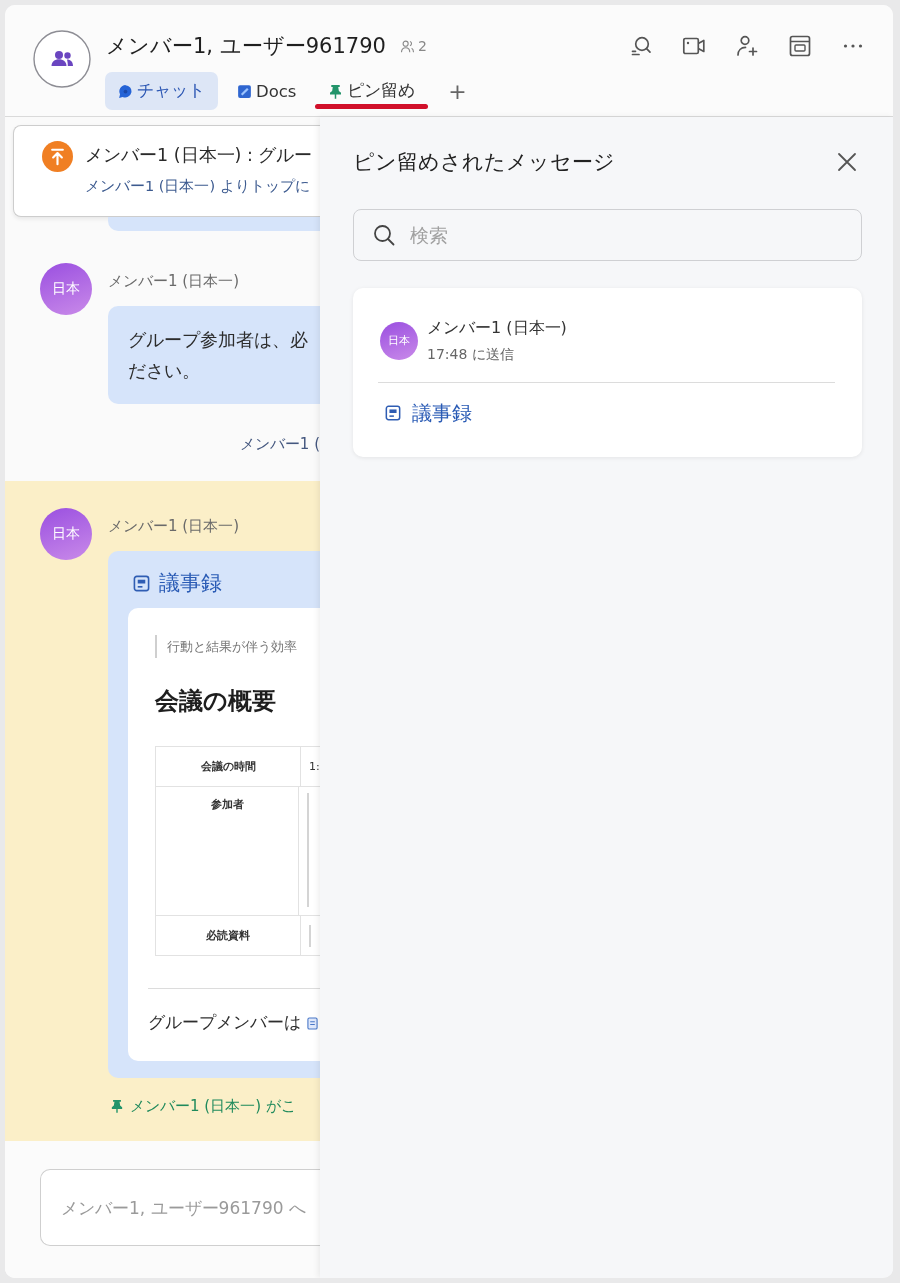 The width and height of the screenshot is (900, 1283). What do you see at coordinates (57, 156) in the screenshot?
I see `pin-to-top-icon` at bounding box center [57, 156].